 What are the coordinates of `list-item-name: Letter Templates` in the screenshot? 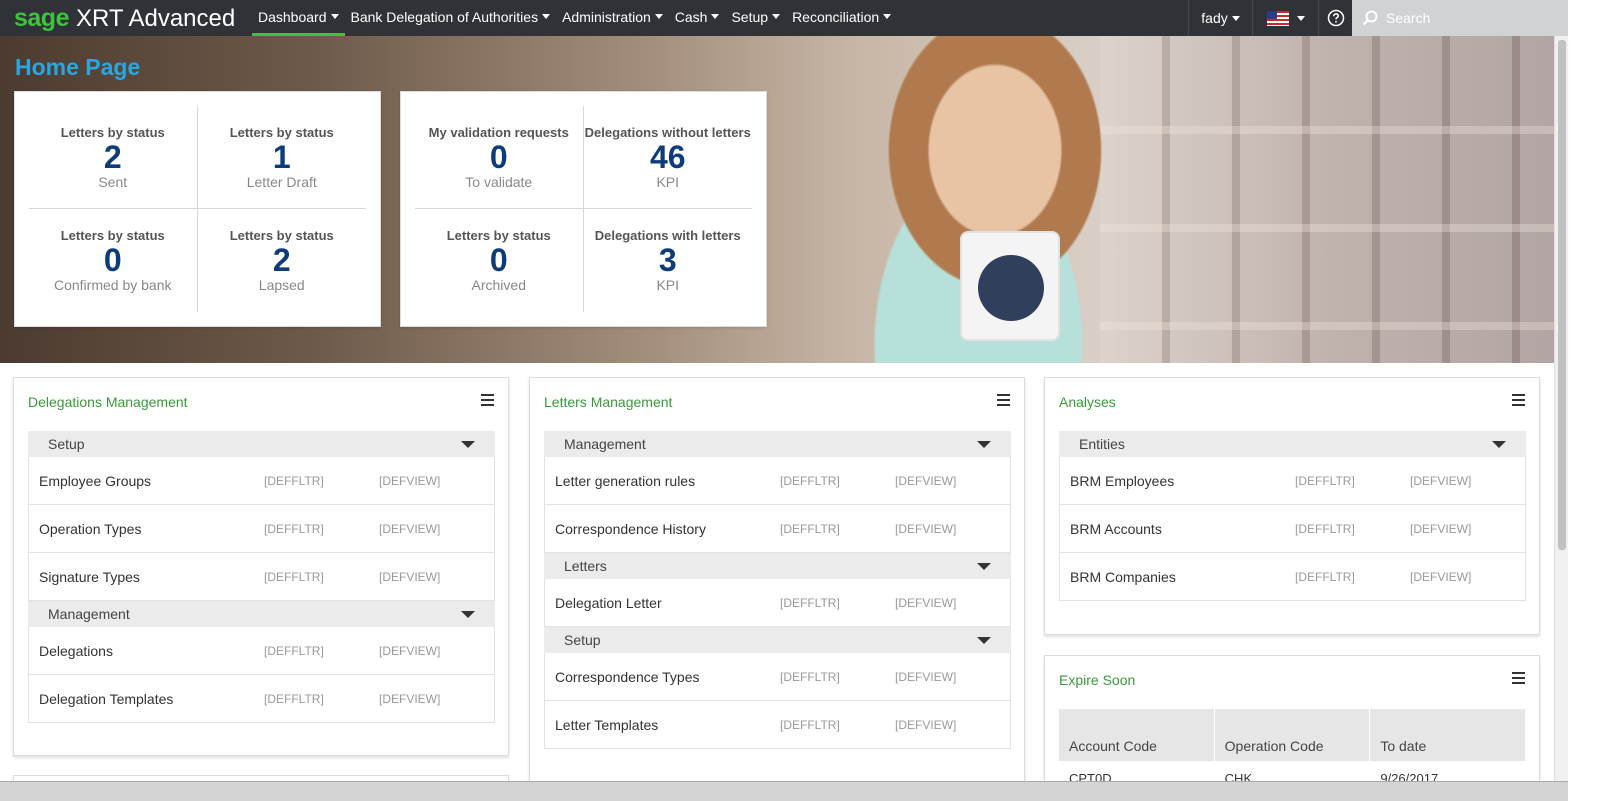 It's located at (667, 725).